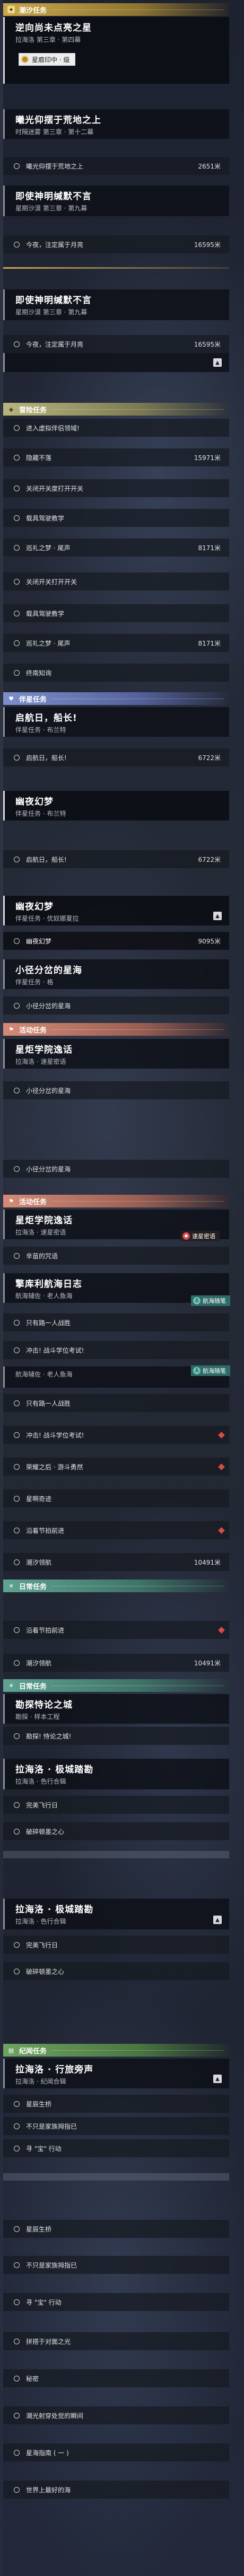 The width and height of the screenshot is (244, 2576). Describe the element at coordinates (116, 581) in the screenshot. I see `task-row: 关闭开关打开开关` at that location.